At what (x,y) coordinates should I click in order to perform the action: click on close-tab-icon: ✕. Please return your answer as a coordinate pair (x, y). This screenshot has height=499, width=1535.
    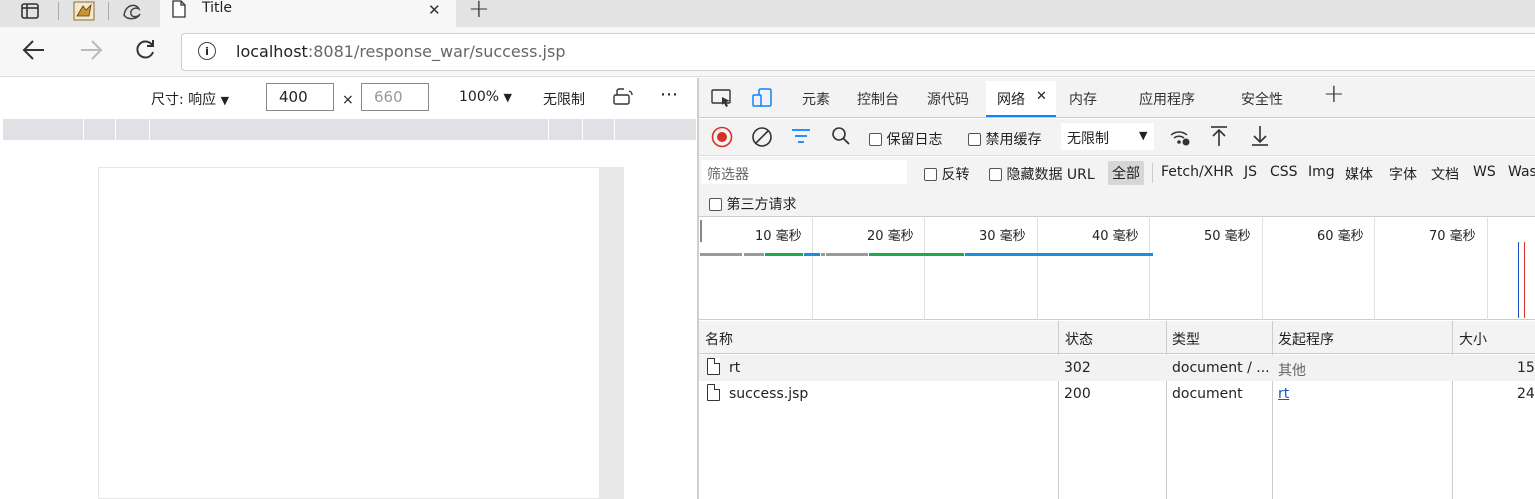
    Looking at the image, I should click on (434, 10).